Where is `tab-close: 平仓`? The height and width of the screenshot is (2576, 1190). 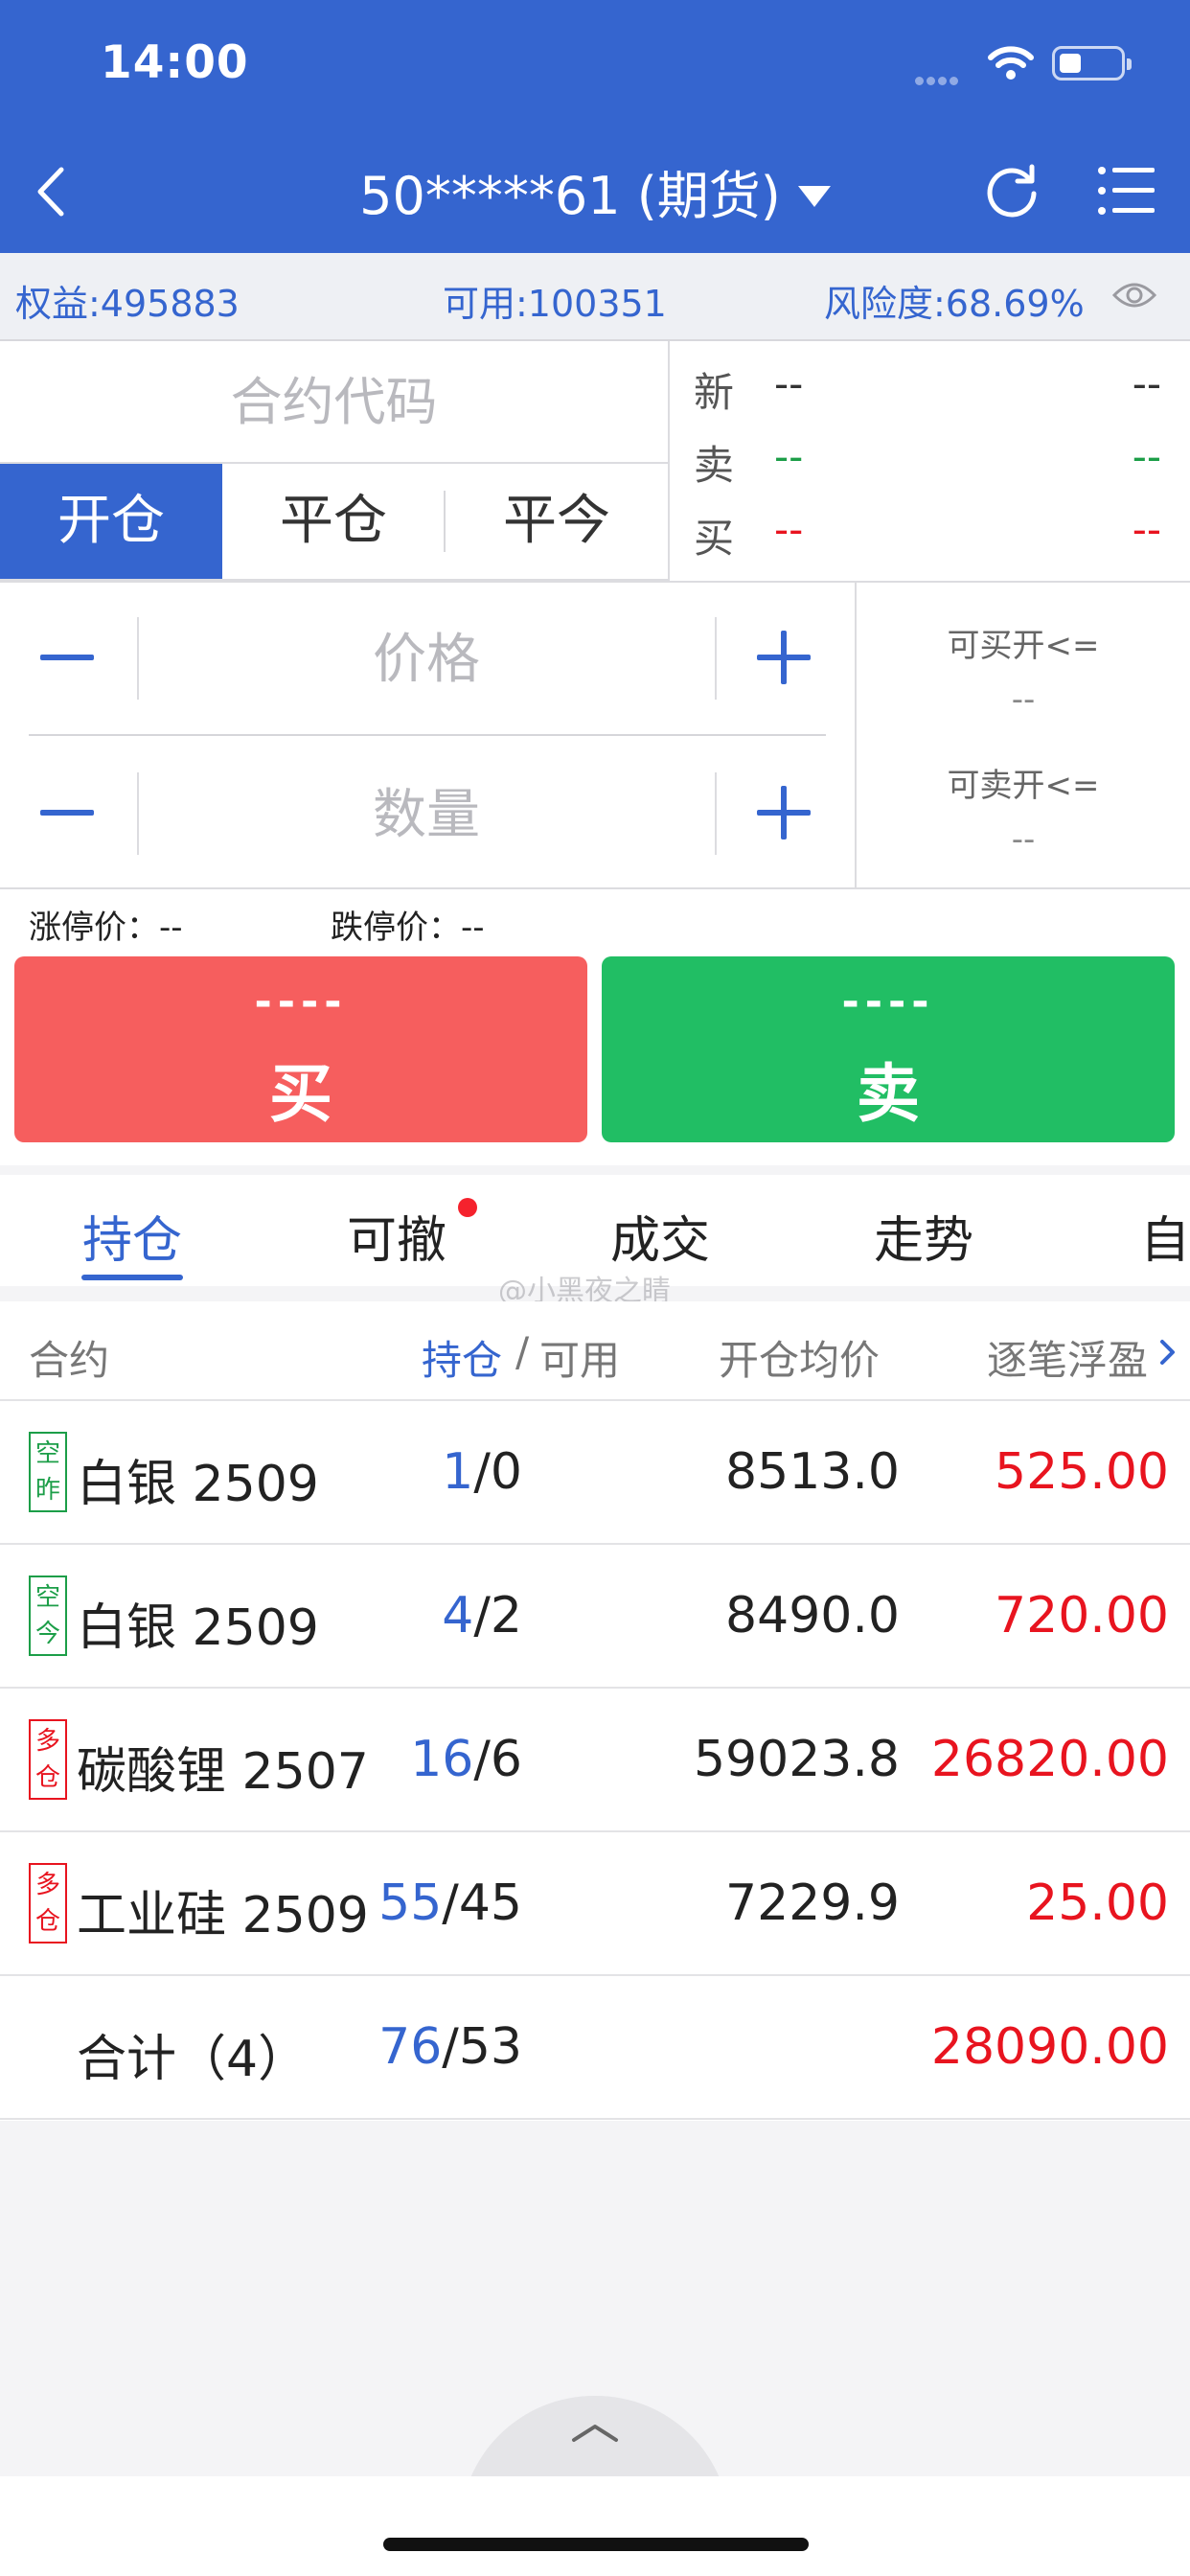
tab-close: 平仓 is located at coordinates (334, 521).